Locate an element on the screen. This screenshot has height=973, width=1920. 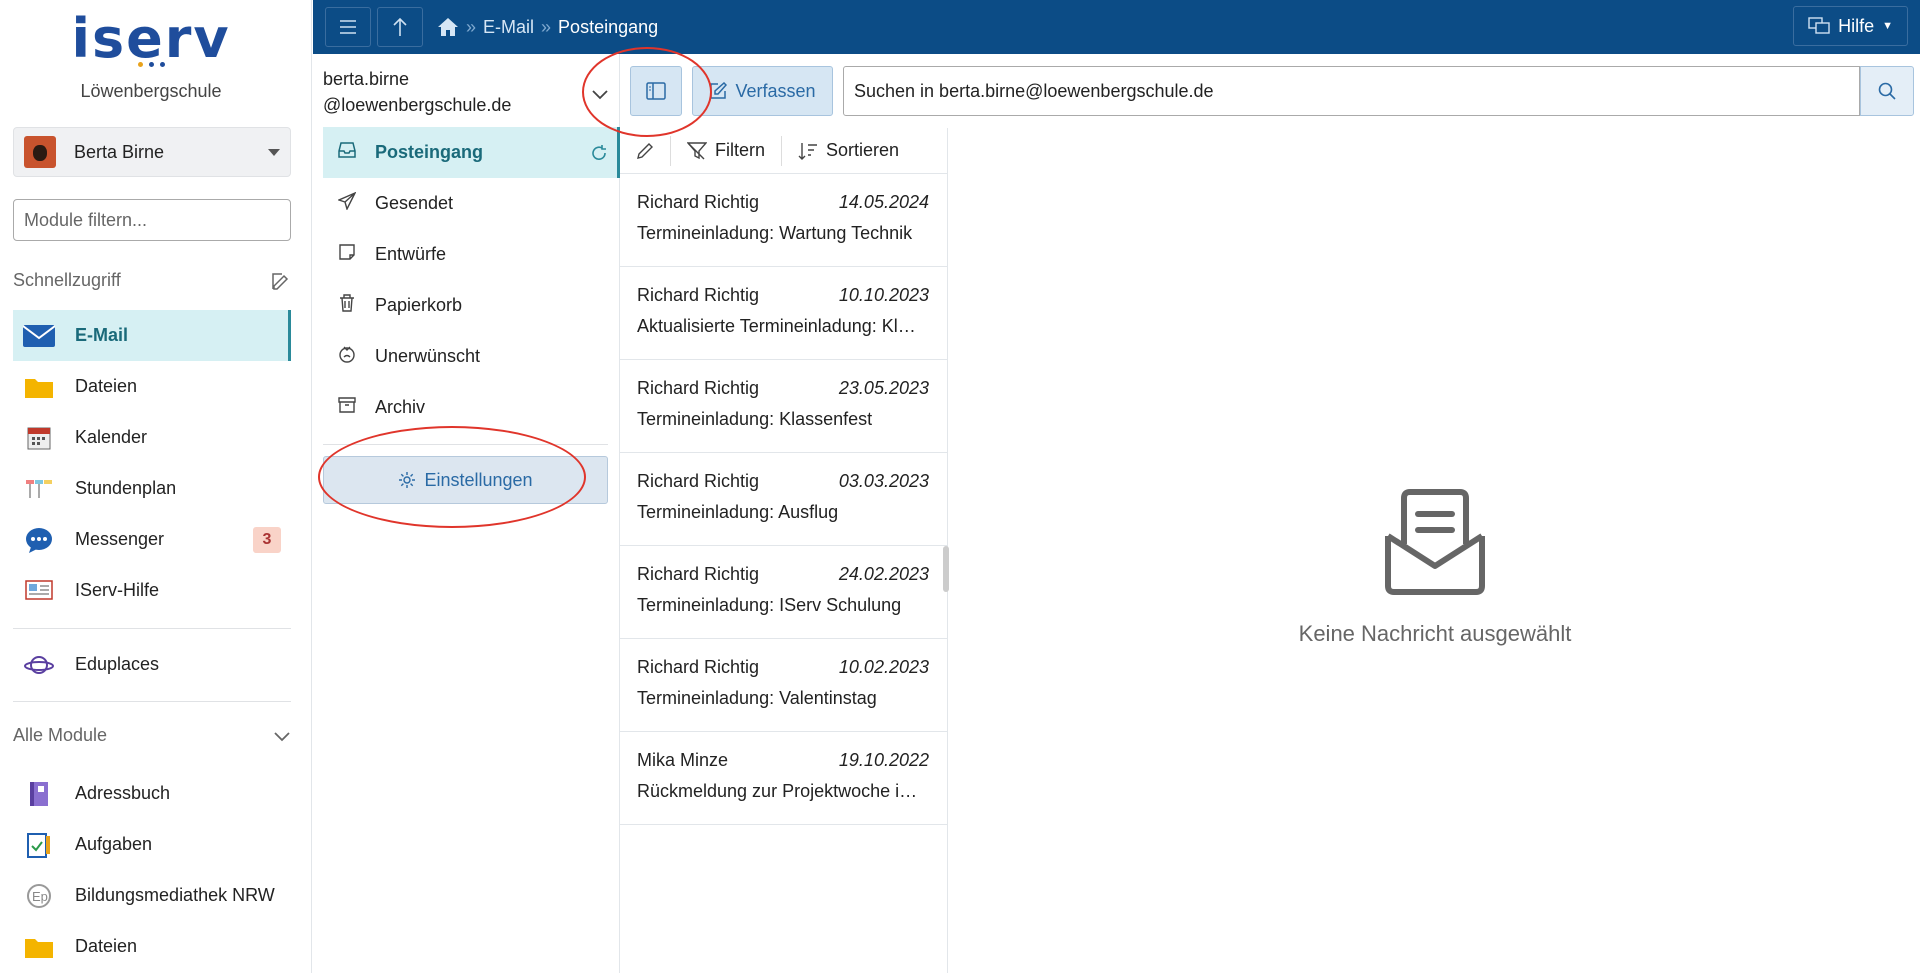
caret-down-icon is located at coordinates (274, 152).